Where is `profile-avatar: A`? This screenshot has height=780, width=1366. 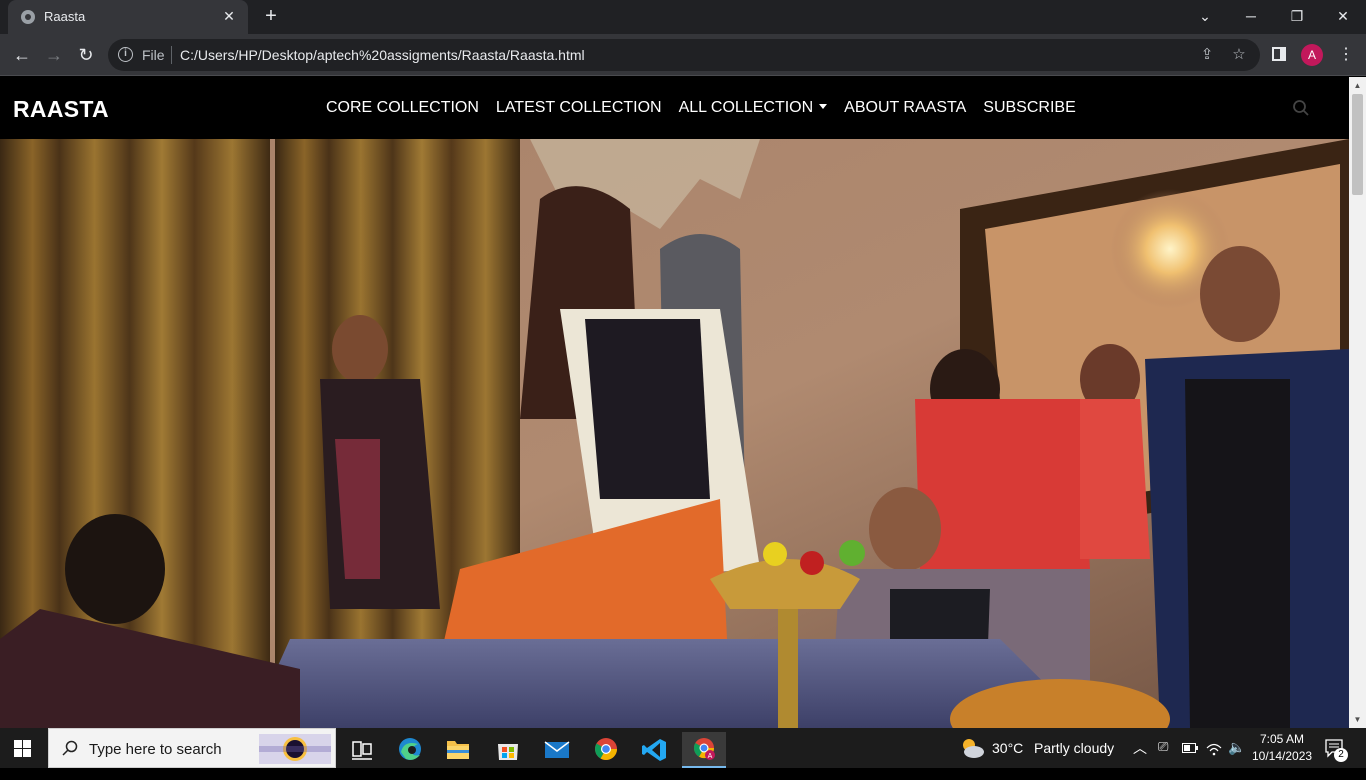
profile-avatar: A is located at coordinates (1312, 55).